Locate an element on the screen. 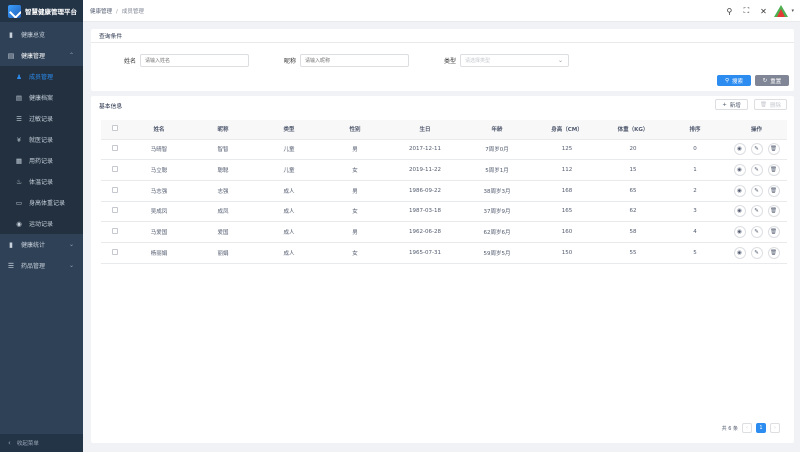 This screenshot has height=452, width=800. col-age: 年龄 is located at coordinates (497, 130).